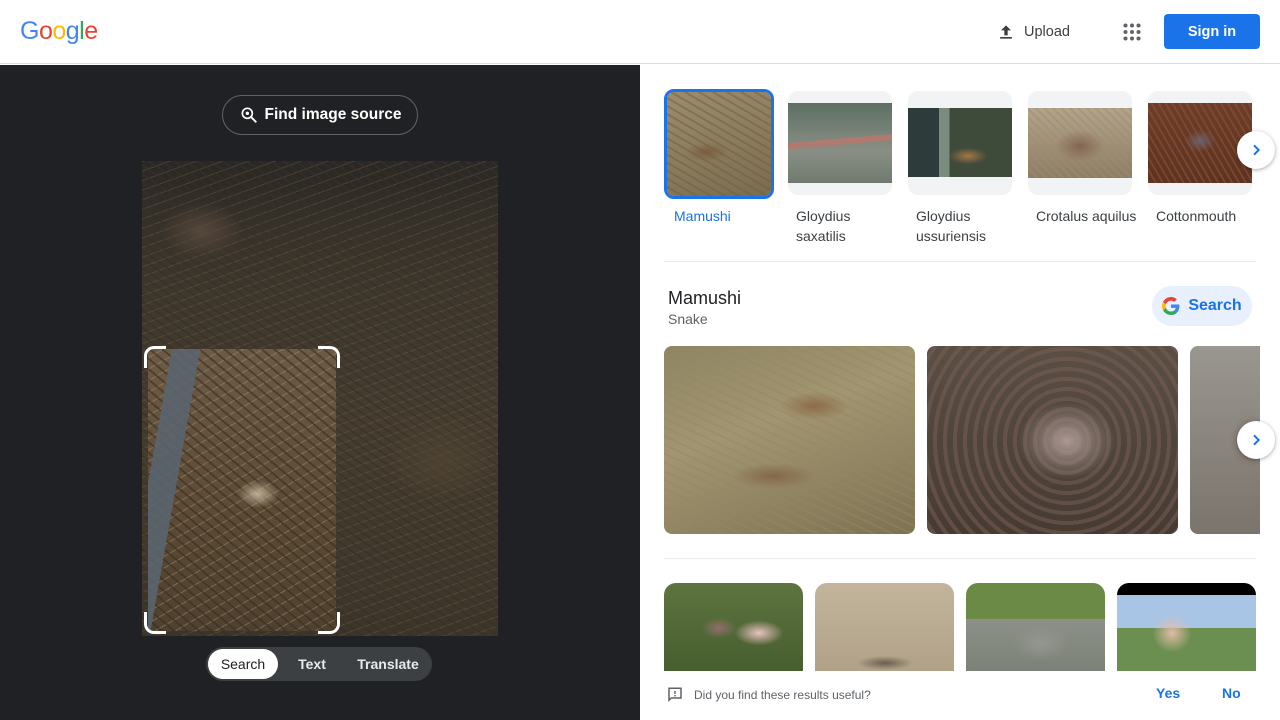 This screenshot has width=1280, height=720. I want to click on top-bar: Google Upload Sign in, so click(640, 32).